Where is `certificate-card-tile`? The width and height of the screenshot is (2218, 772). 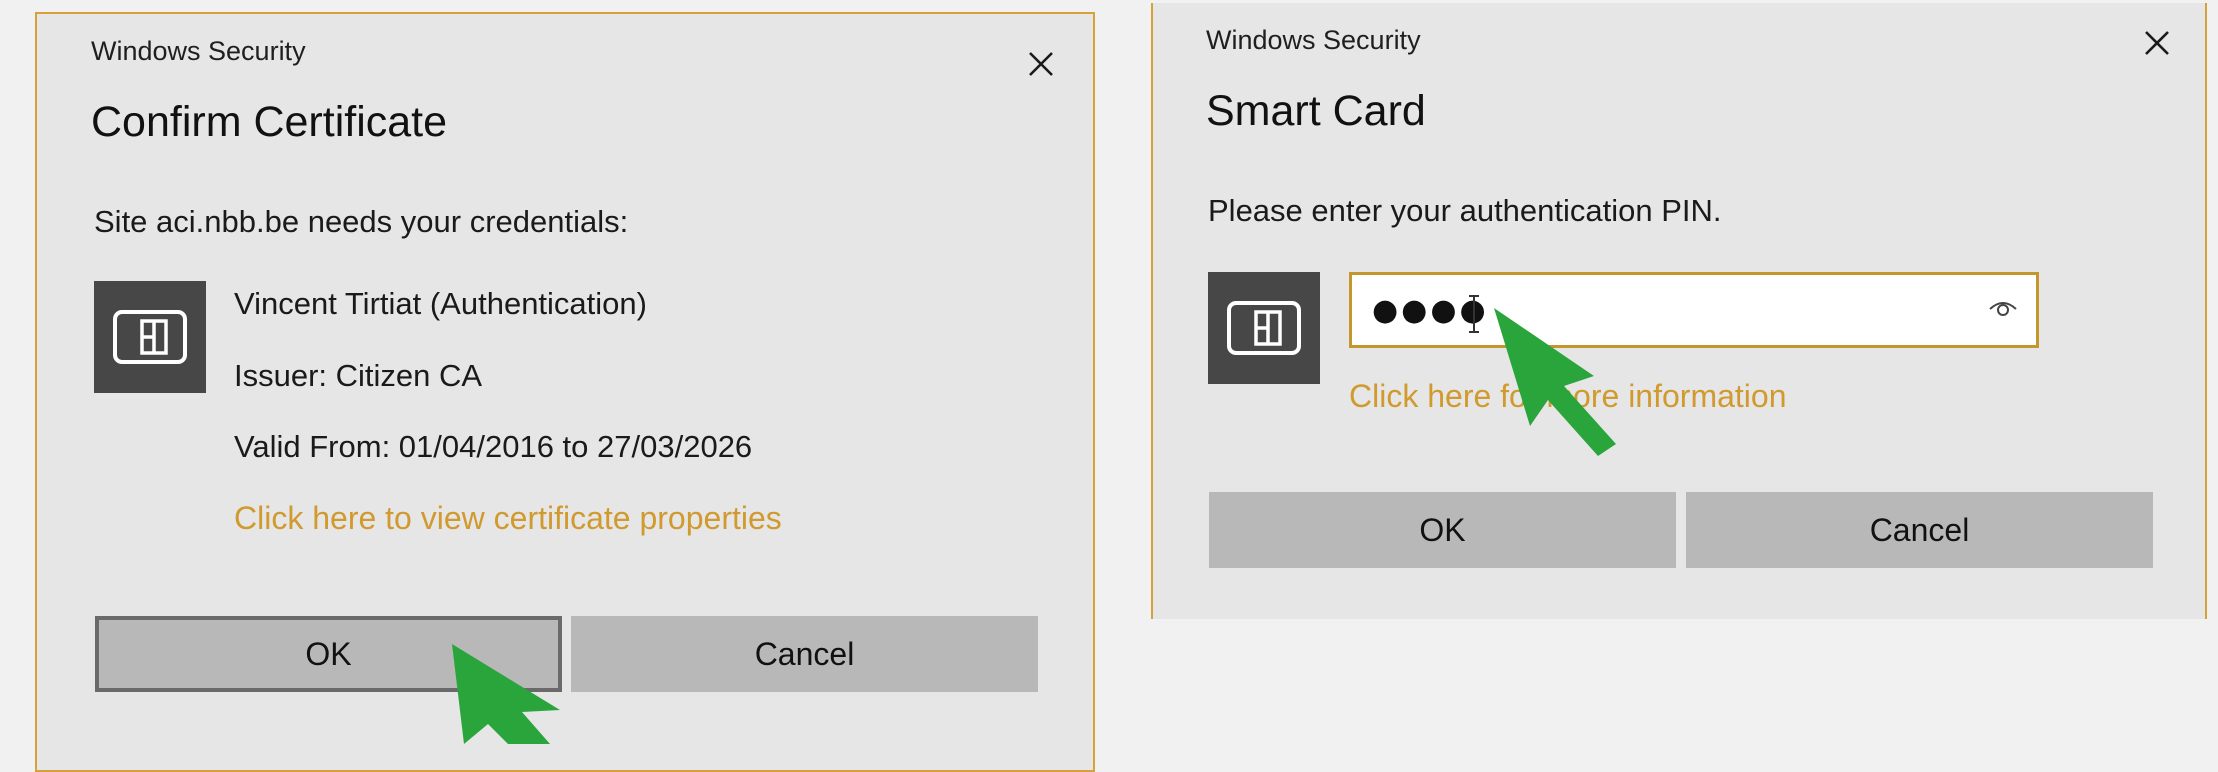 certificate-card-tile is located at coordinates (150, 337).